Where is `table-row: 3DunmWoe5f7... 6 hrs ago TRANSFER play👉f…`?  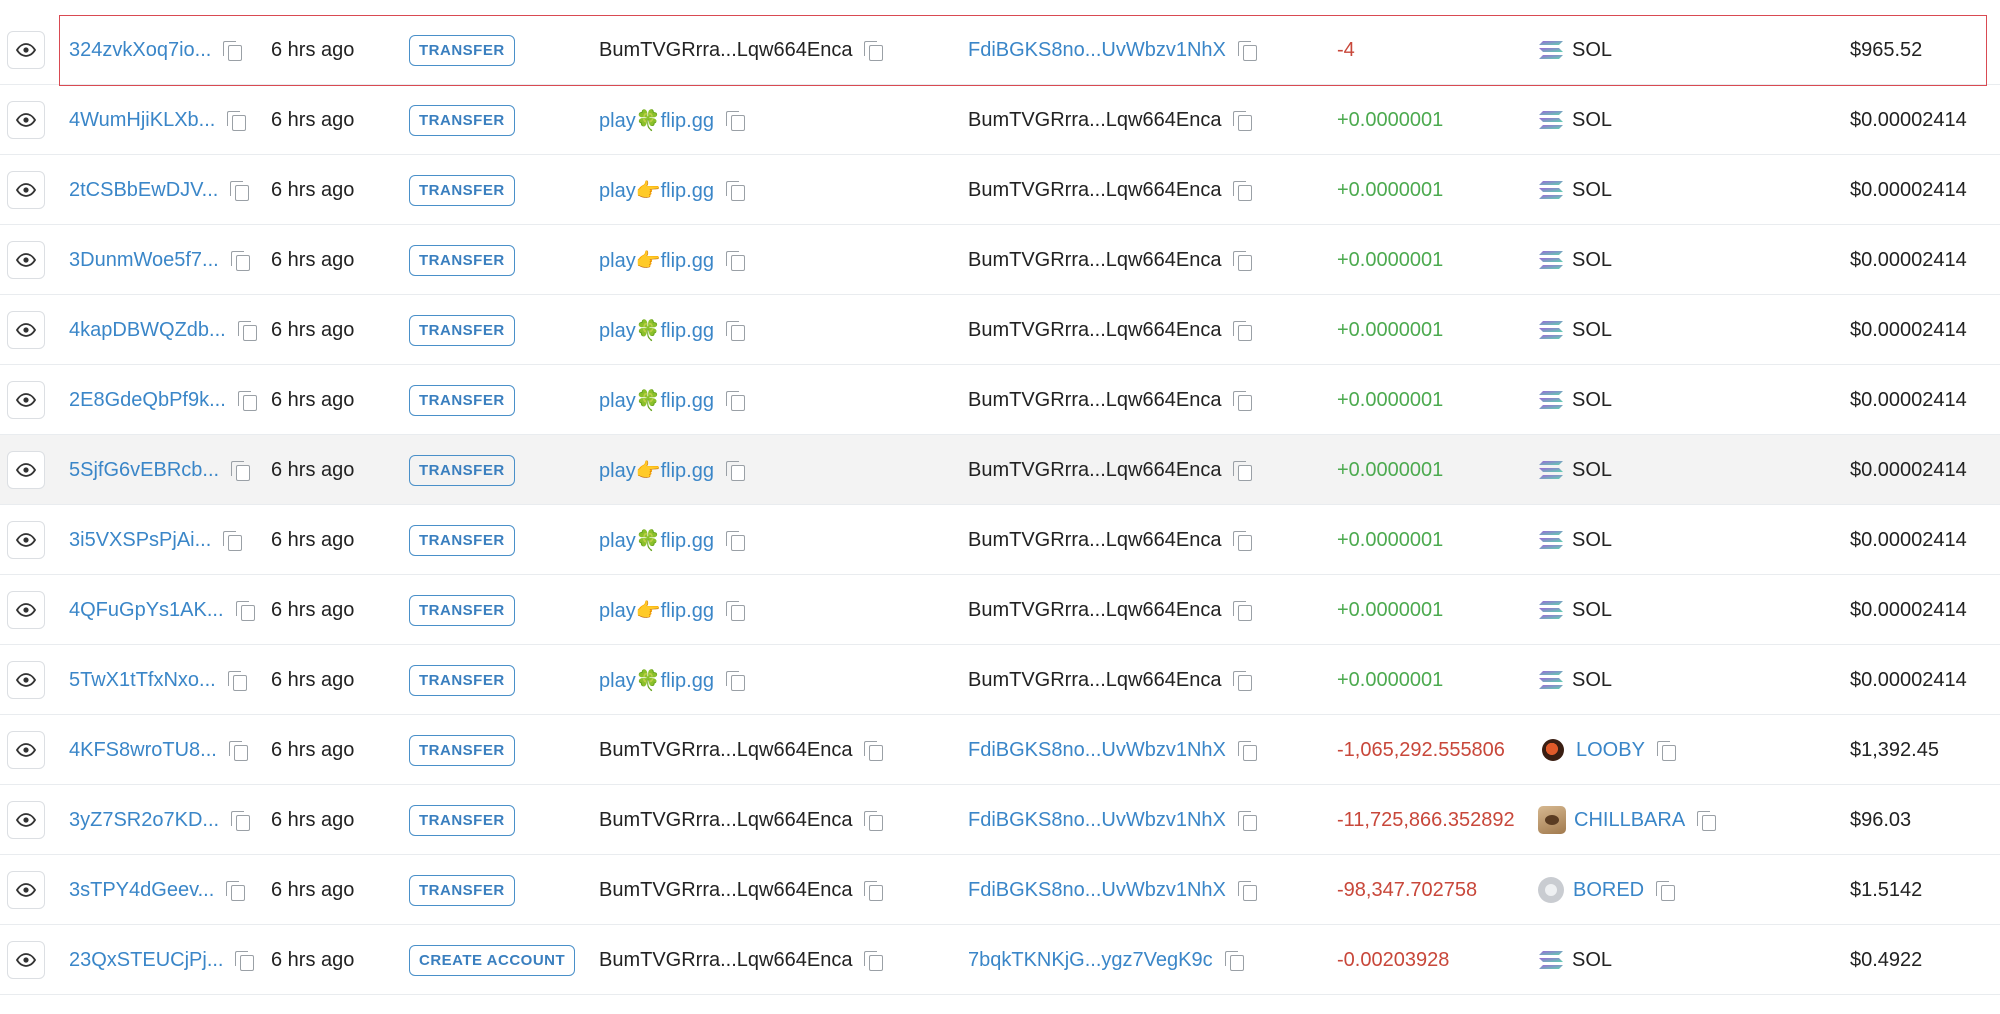 table-row: 3DunmWoe5f7... 6 hrs ago TRANSFER play👉f… is located at coordinates (1000, 260).